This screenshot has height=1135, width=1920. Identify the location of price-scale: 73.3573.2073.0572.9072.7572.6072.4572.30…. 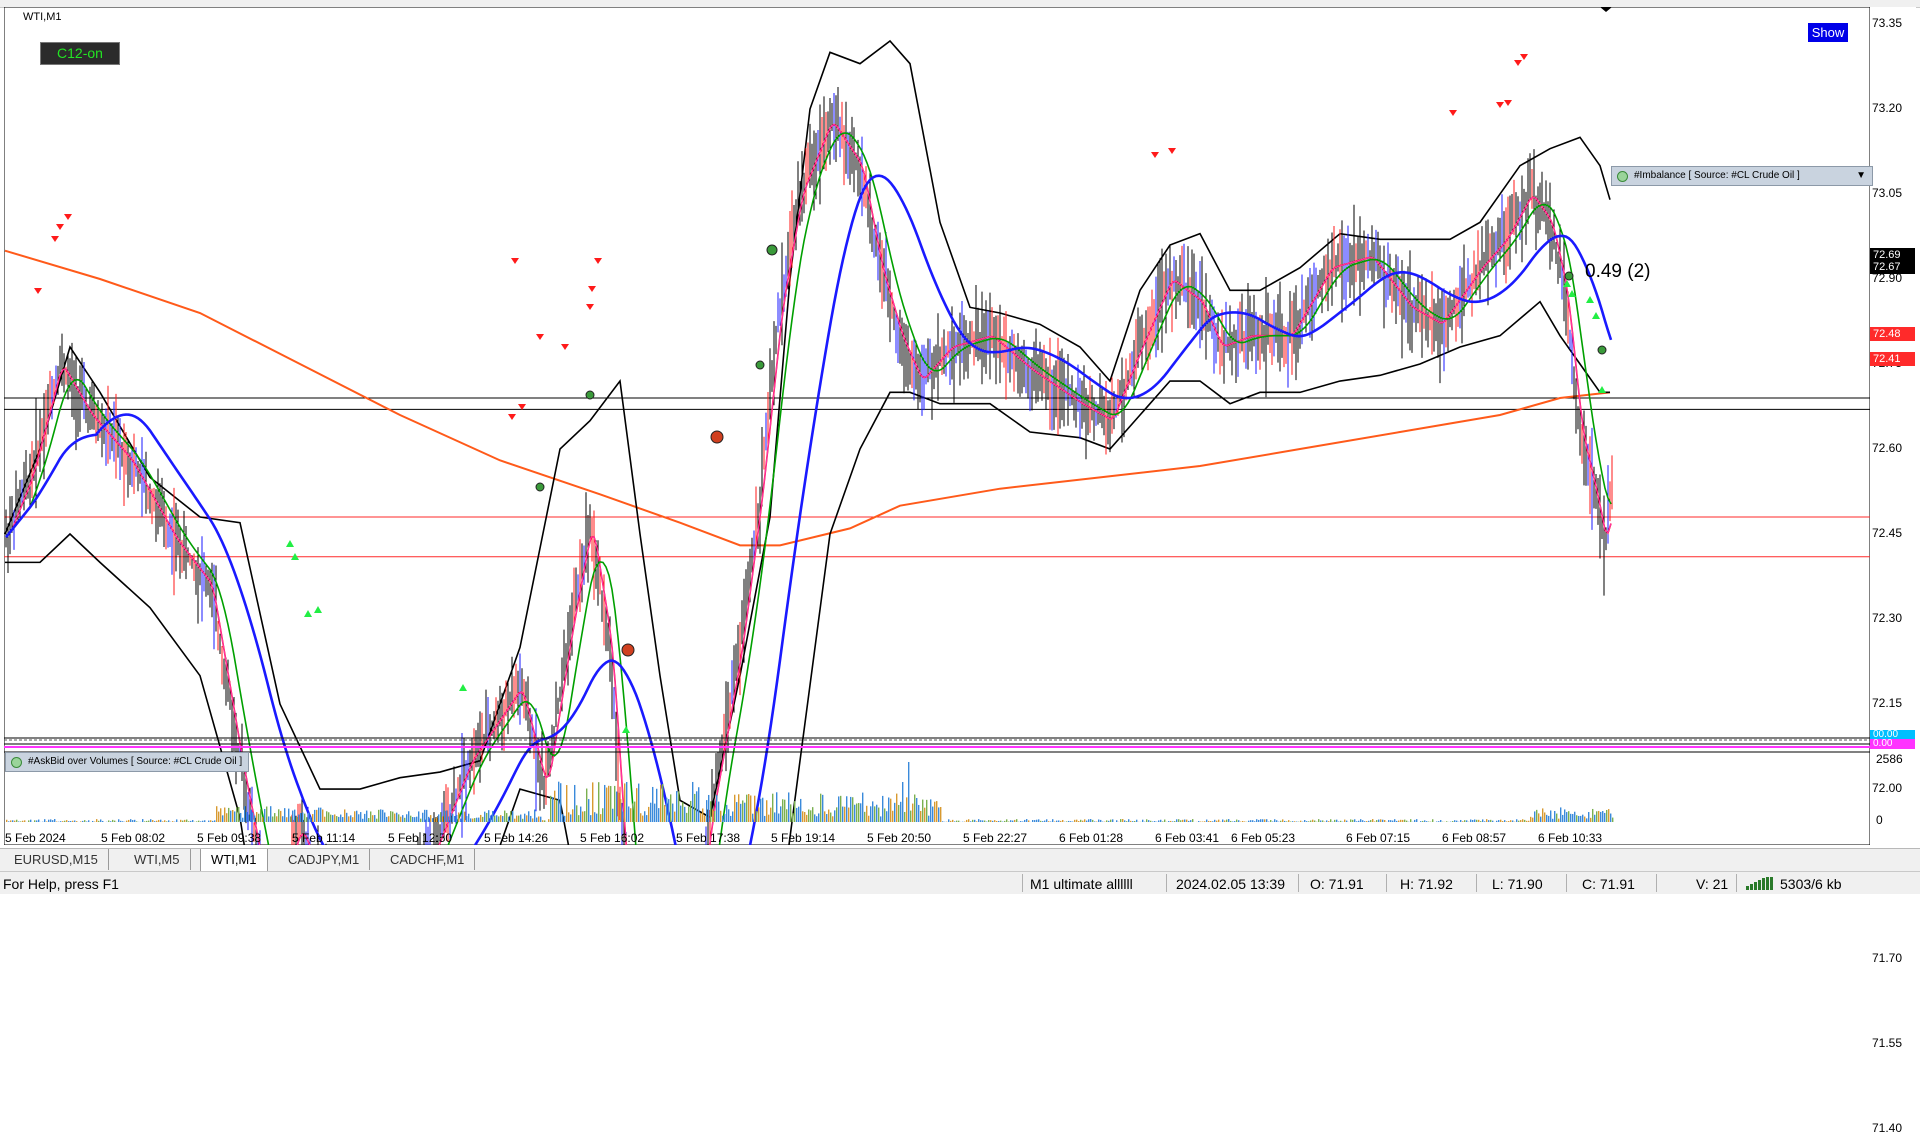
(1894, 426).